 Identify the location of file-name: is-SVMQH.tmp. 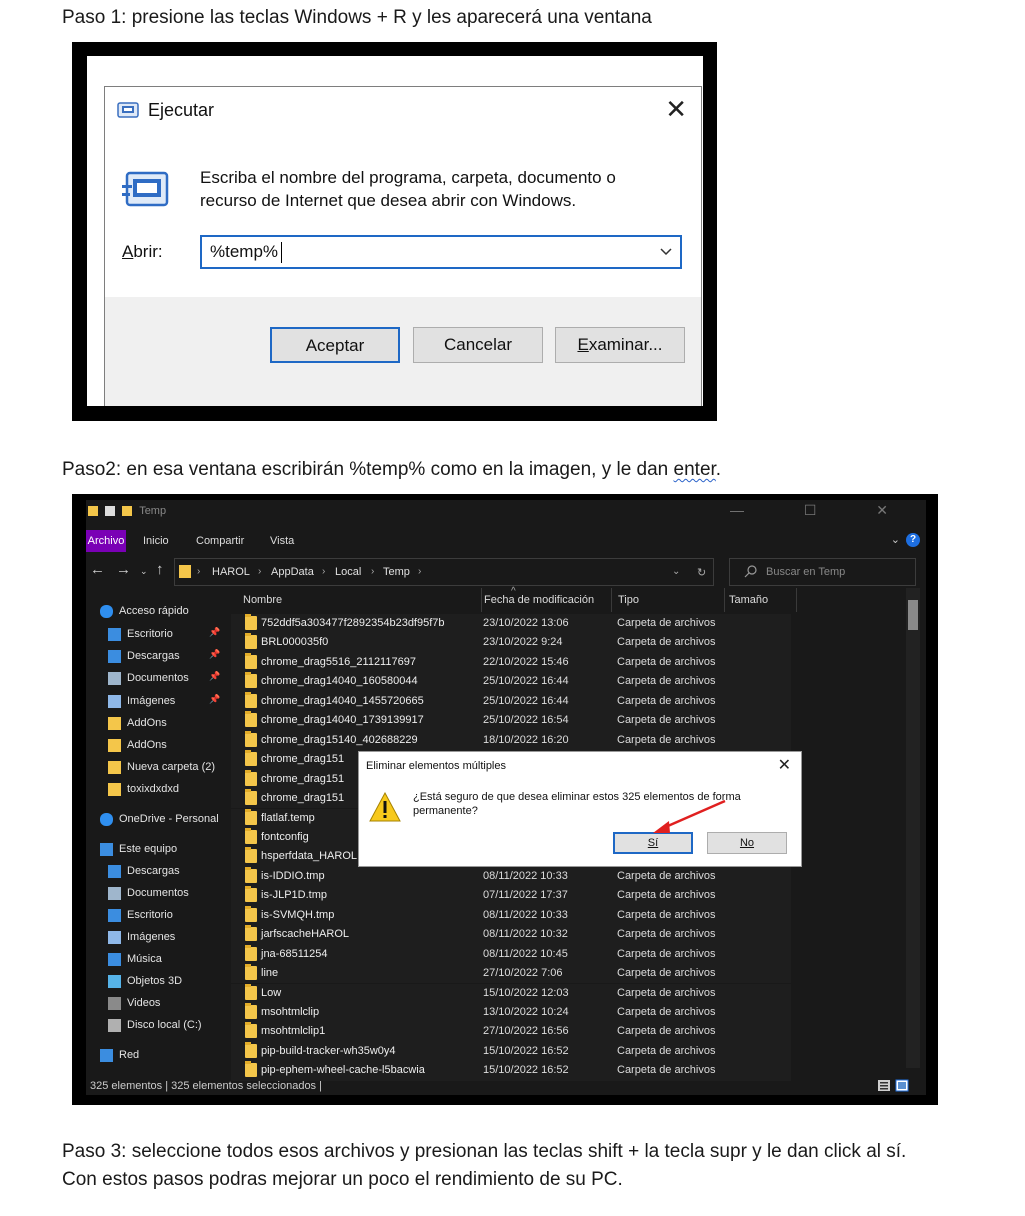
(298, 914).